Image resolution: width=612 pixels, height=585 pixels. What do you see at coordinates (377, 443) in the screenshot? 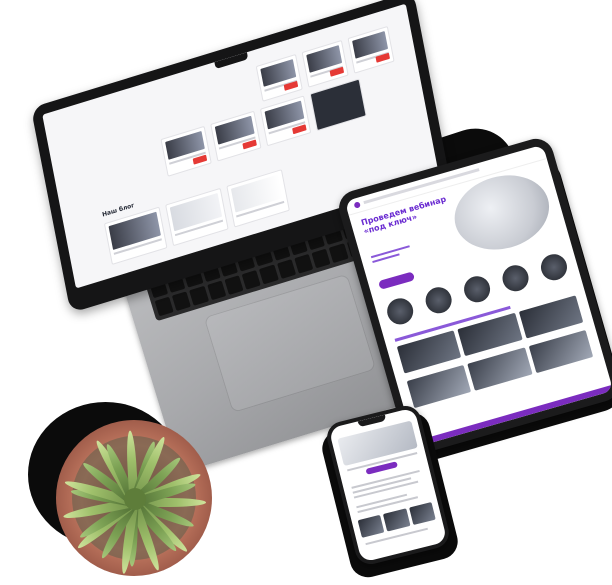
I see `phone-hero-image` at bounding box center [377, 443].